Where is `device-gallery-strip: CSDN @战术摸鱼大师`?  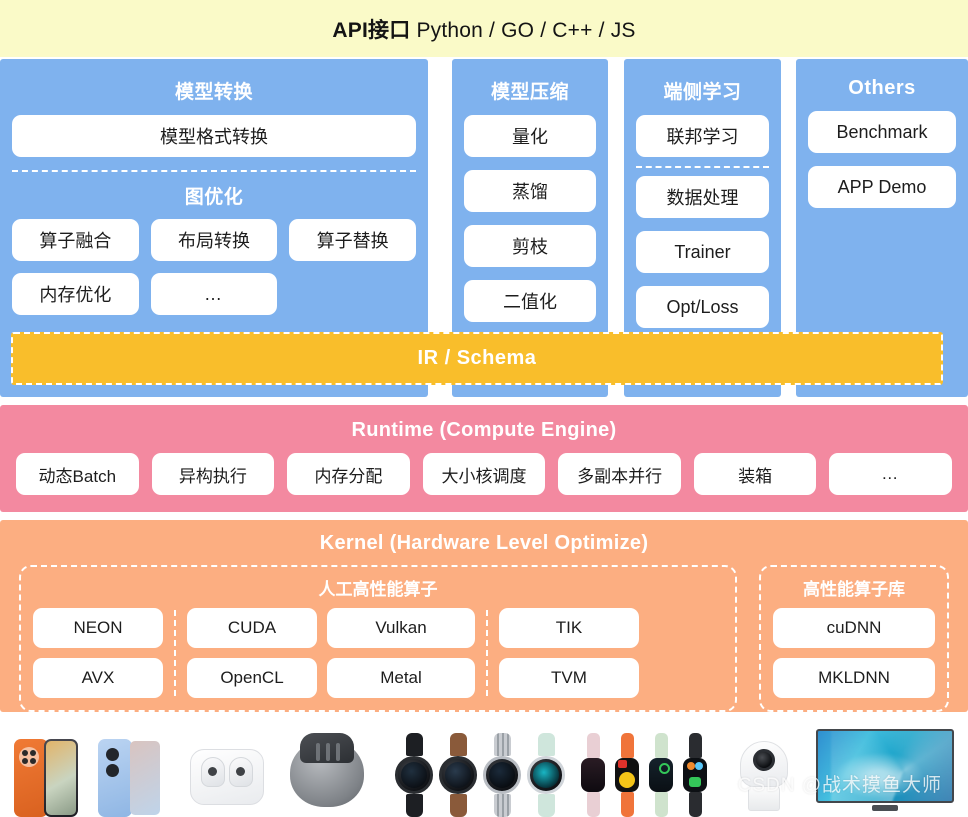 device-gallery-strip: CSDN @战术摸鱼大师 is located at coordinates (484, 767).